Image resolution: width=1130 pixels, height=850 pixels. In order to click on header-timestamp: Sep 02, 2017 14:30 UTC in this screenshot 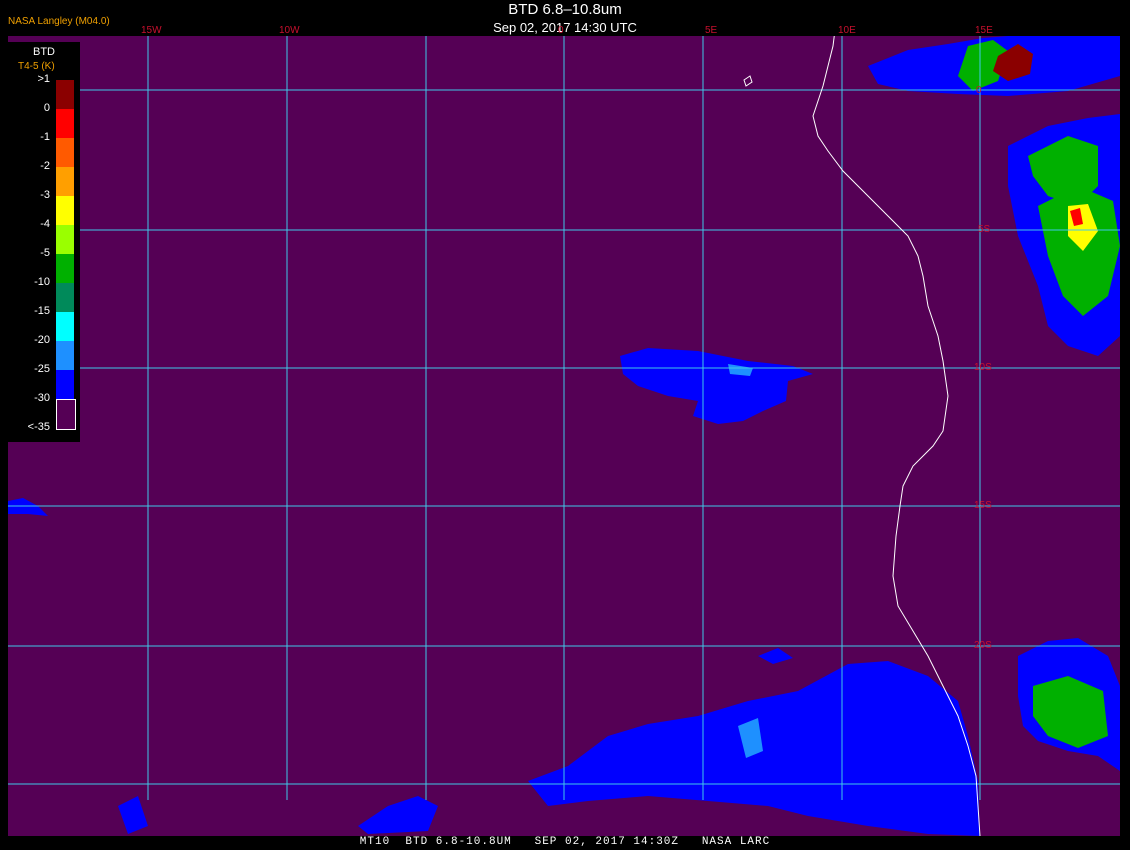, I will do `click(565, 27)`.